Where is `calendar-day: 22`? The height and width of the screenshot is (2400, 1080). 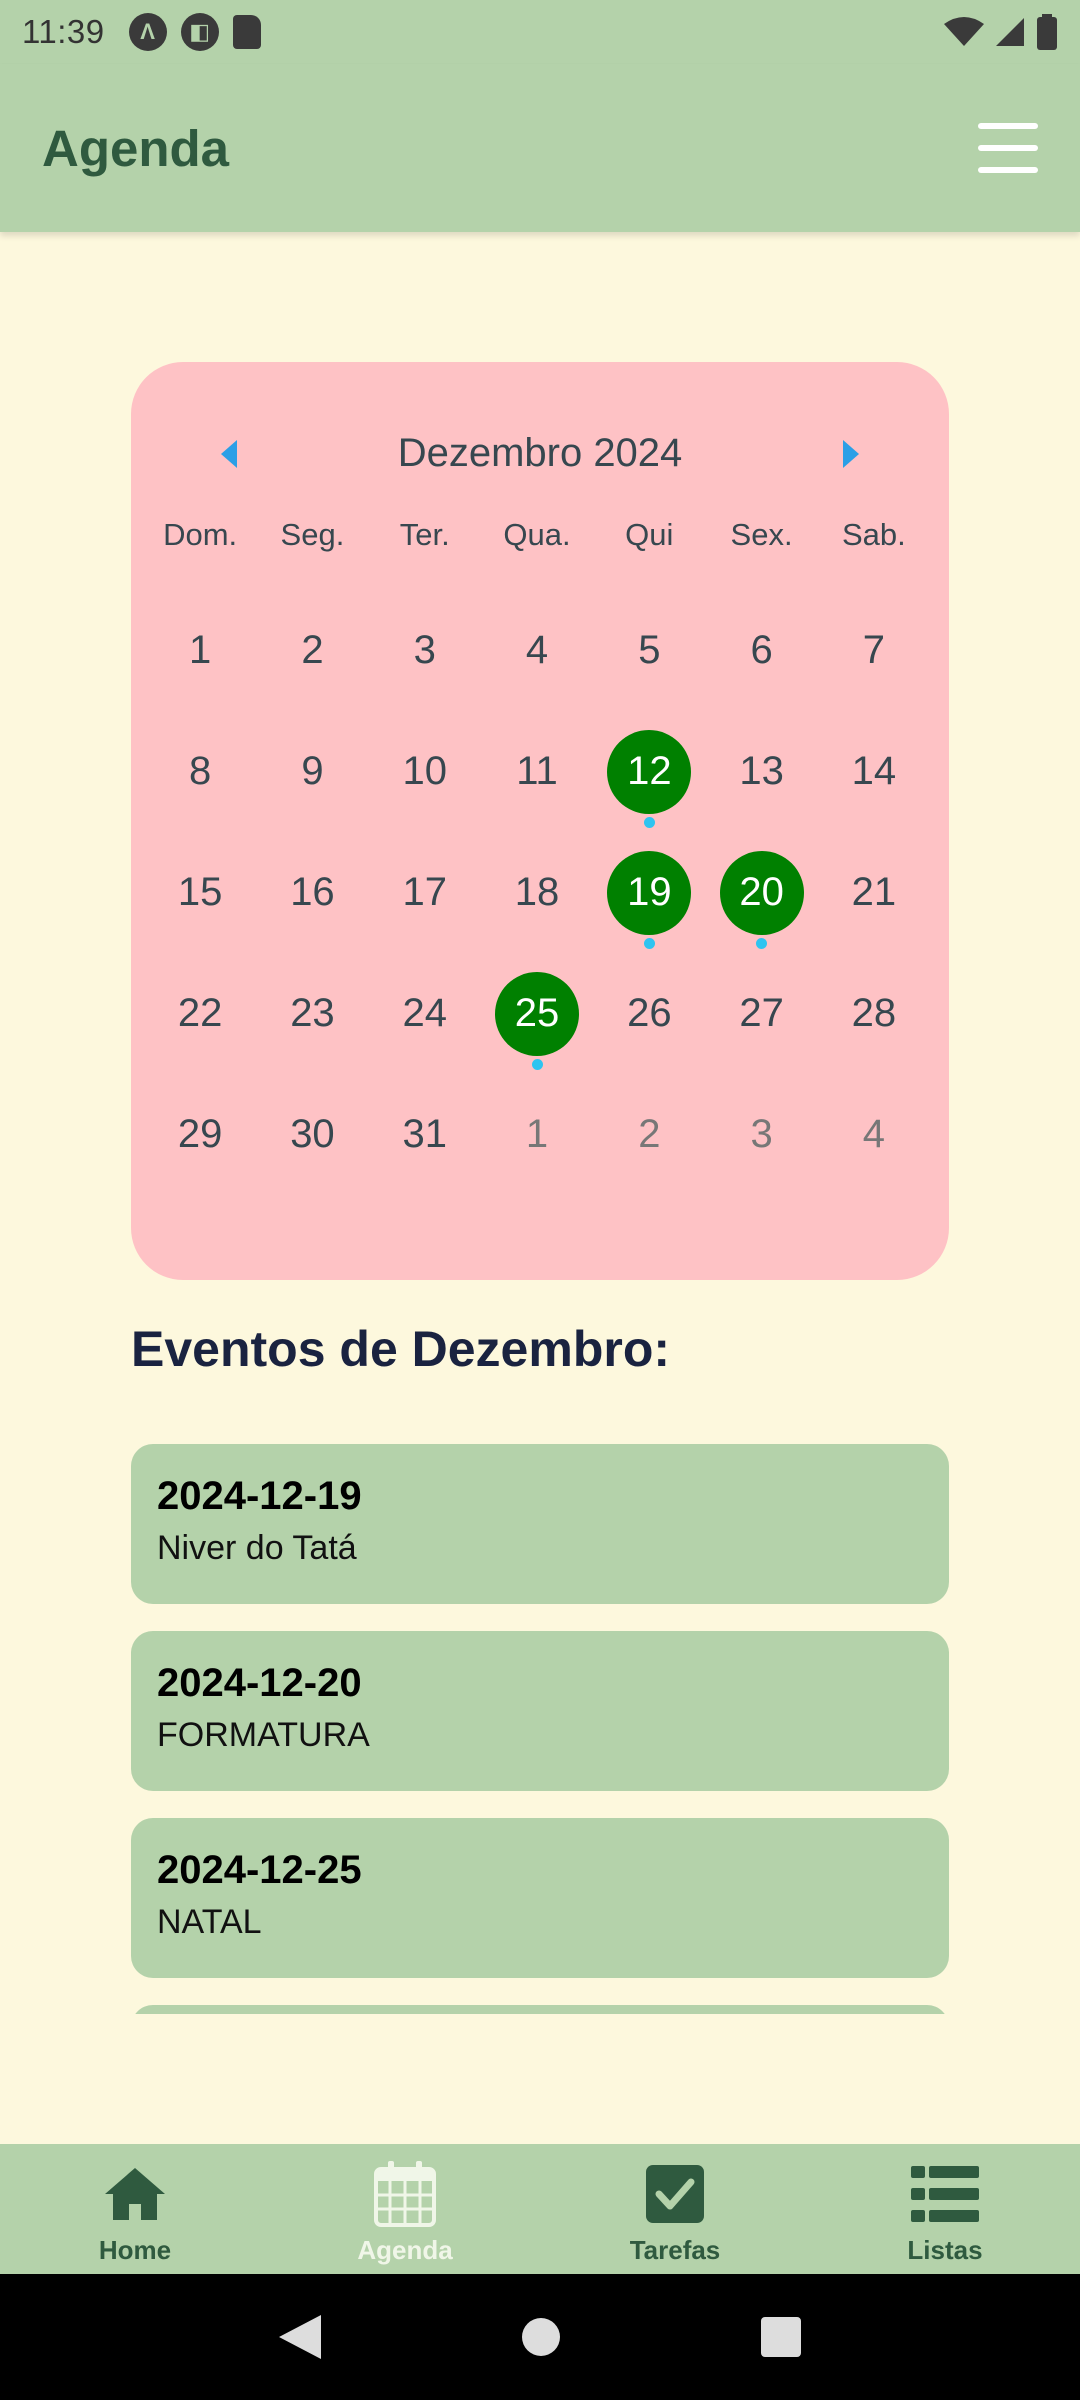
calendar-day: 22 is located at coordinates (200, 1013).